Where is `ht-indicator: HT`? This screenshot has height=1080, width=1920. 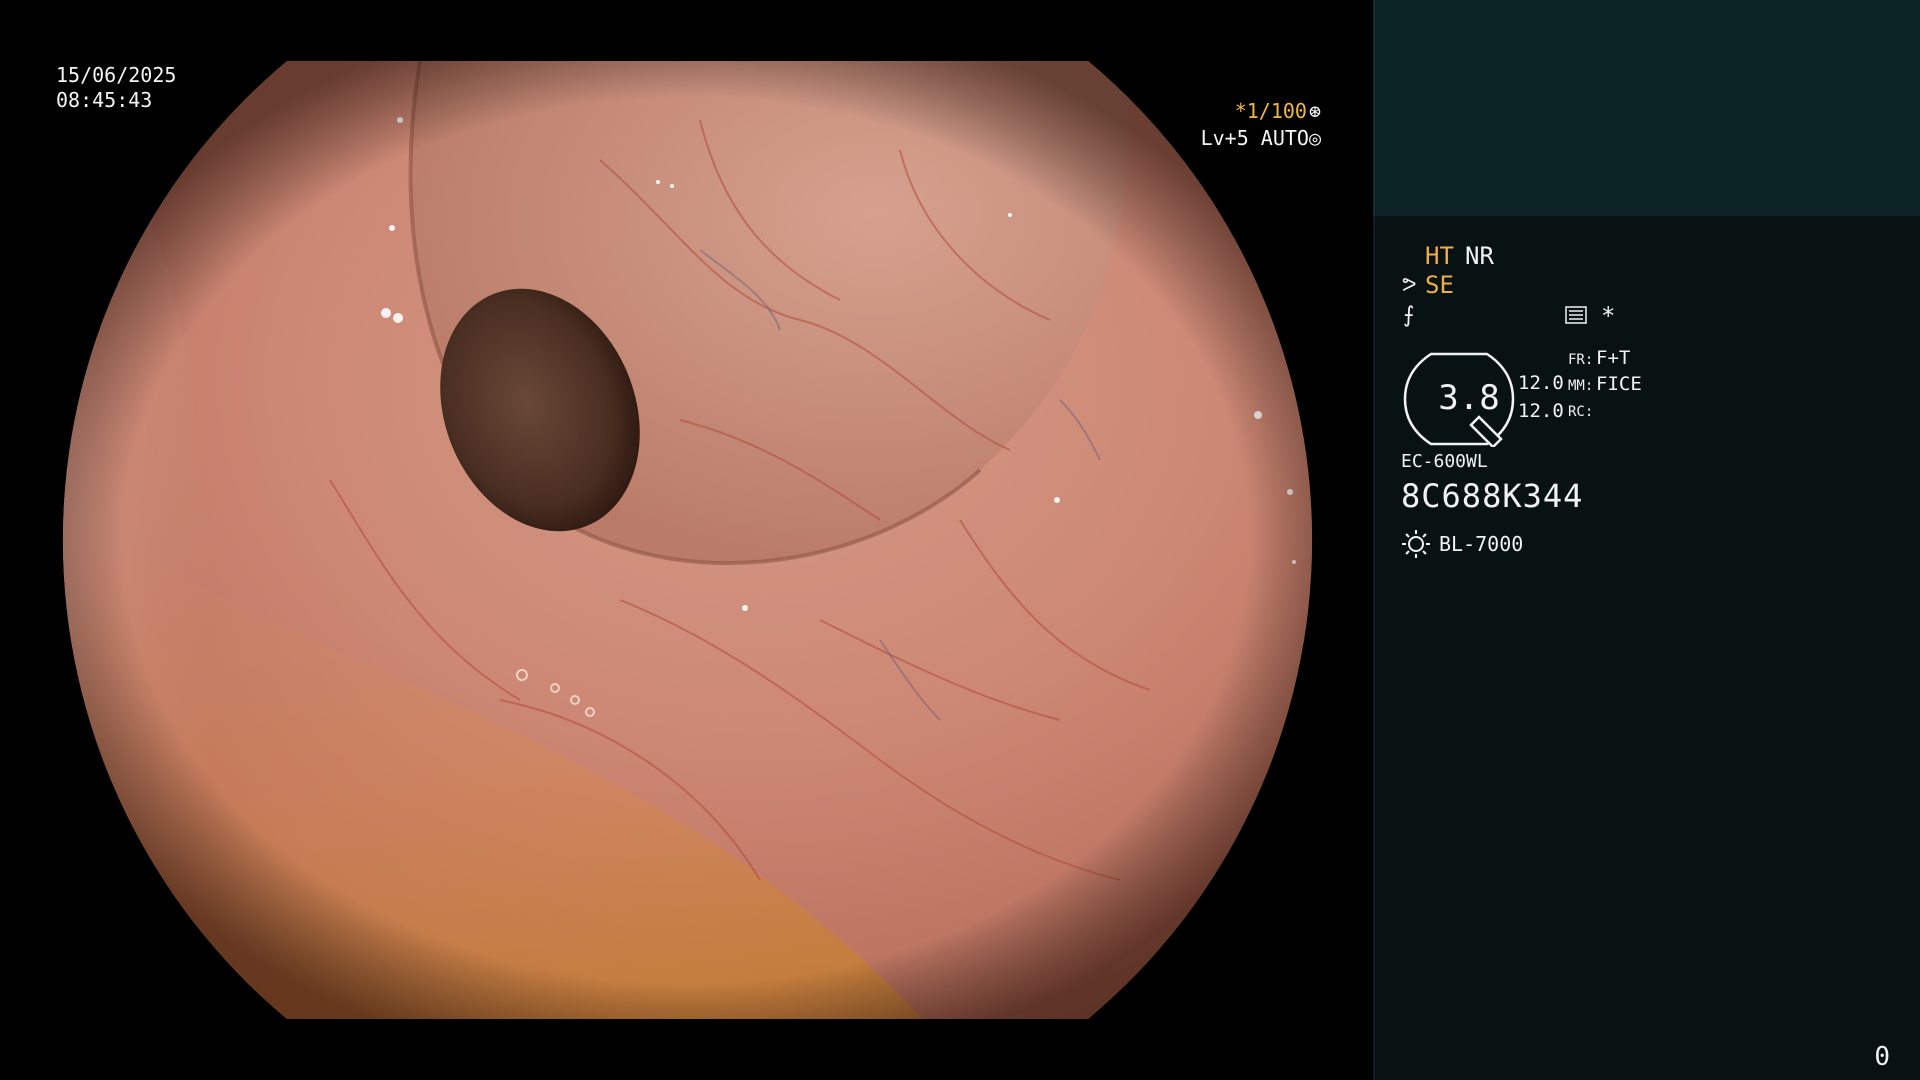
ht-indicator: HT is located at coordinates (1439, 256).